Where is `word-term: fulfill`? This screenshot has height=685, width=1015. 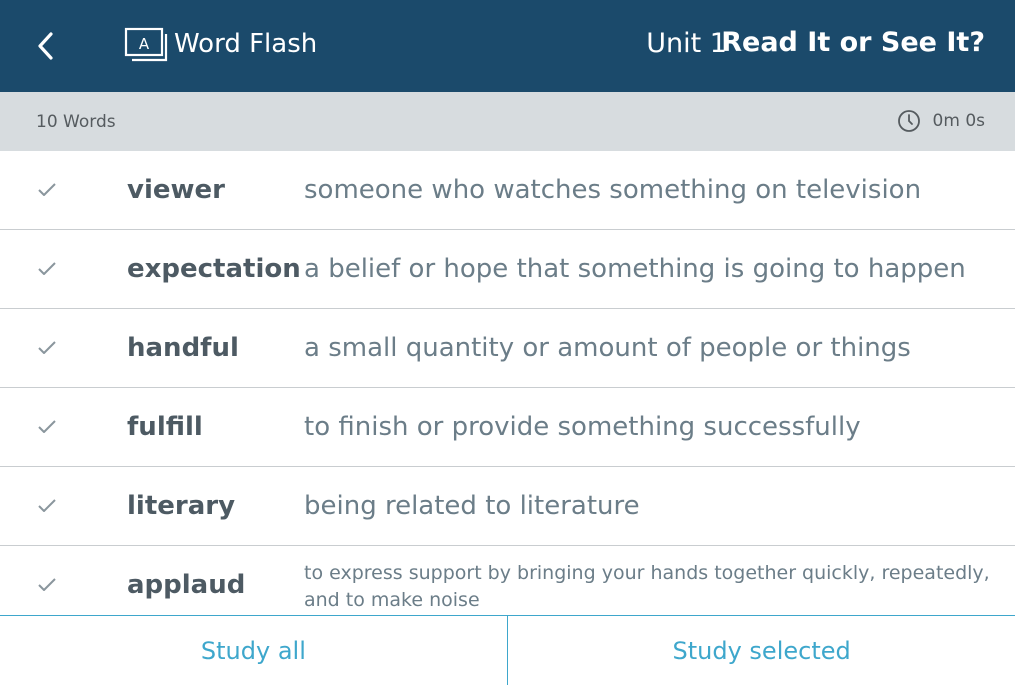
word-term: fulfill is located at coordinates (165, 427).